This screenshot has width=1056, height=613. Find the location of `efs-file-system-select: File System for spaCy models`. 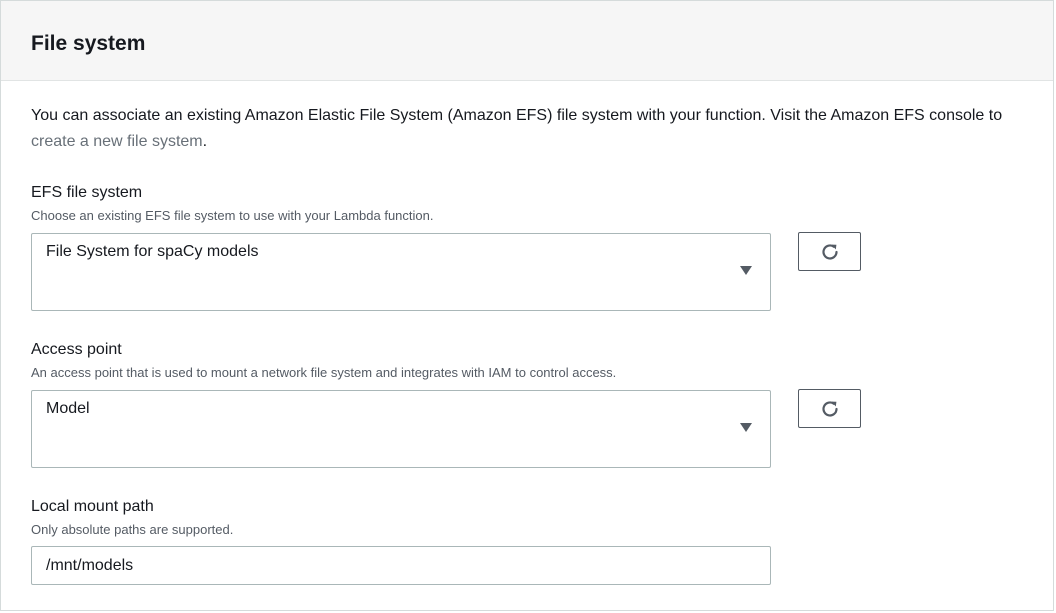

efs-file-system-select: File System for spaCy models is located at coordinates (401, 272).